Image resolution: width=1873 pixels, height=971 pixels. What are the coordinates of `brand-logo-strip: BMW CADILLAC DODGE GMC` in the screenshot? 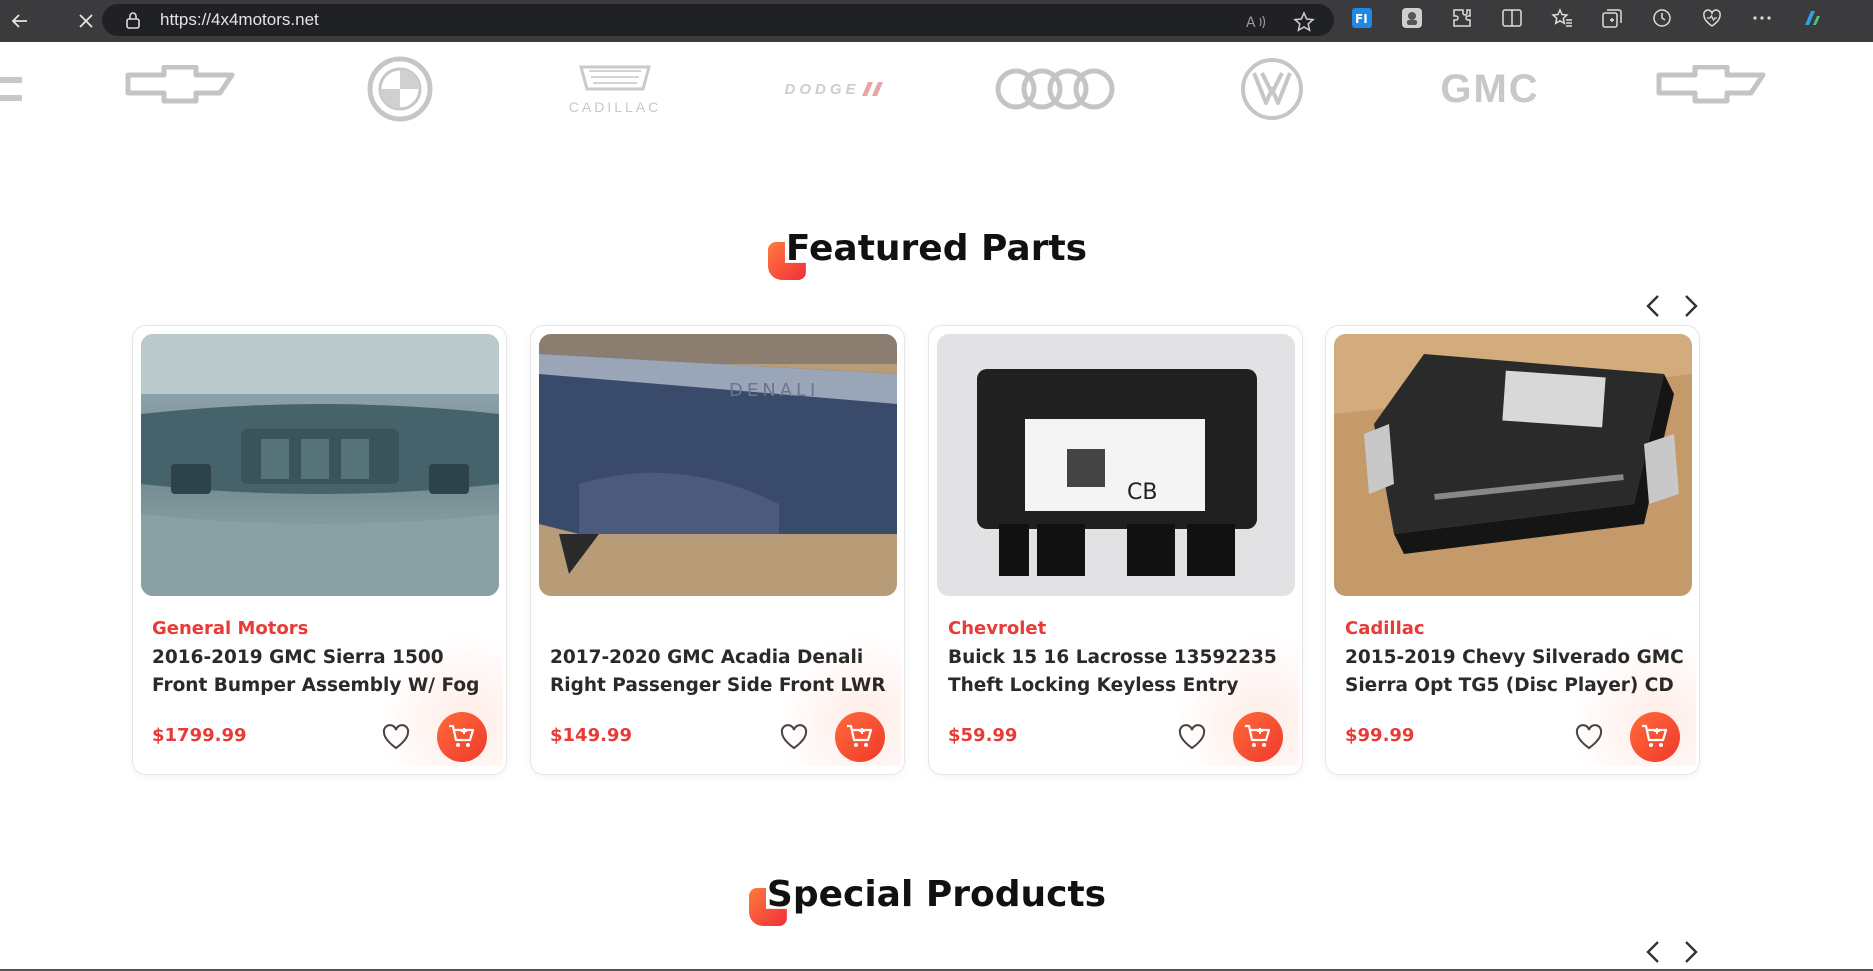 It's located at (936, 92).